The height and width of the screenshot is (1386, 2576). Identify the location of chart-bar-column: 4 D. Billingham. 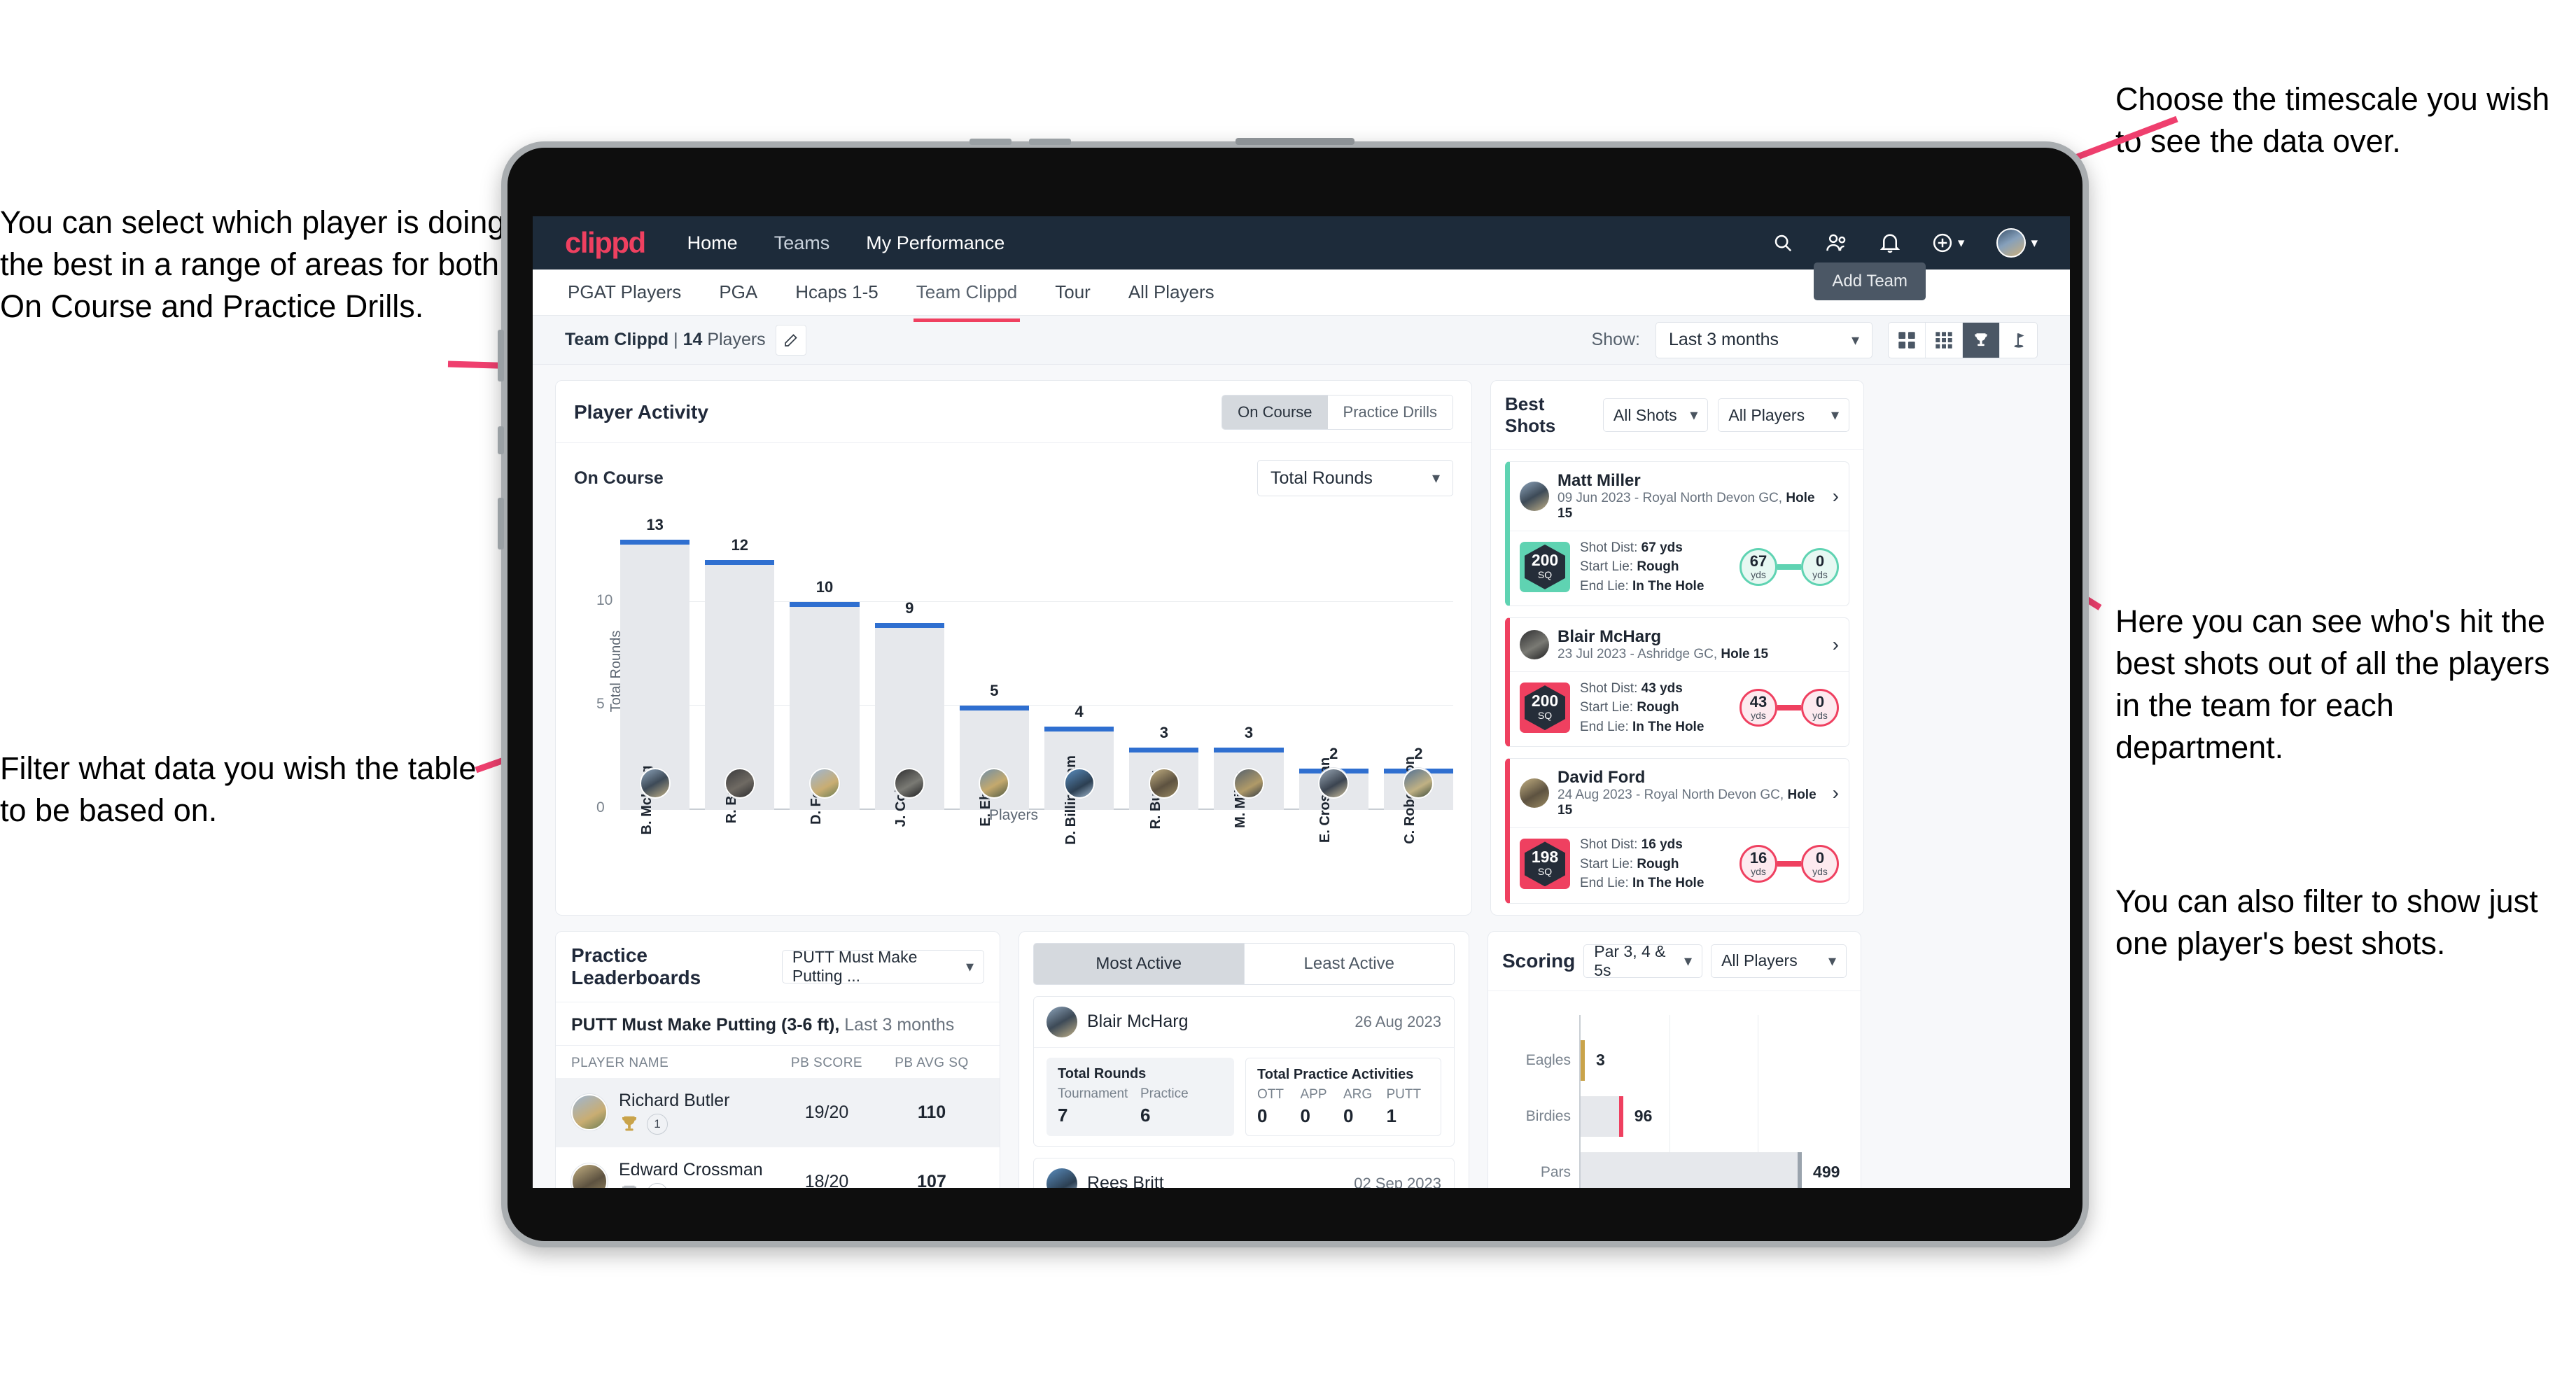
(1079, 682).